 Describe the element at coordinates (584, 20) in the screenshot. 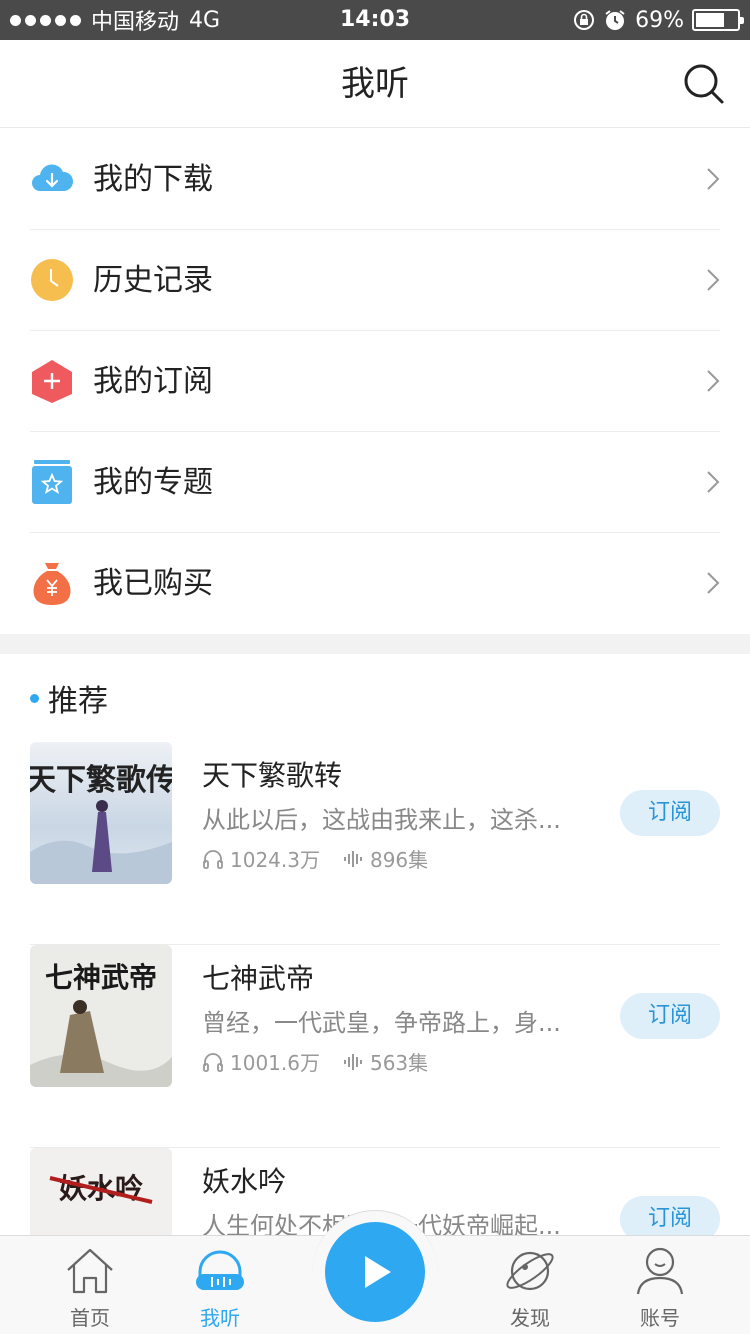

I see `rotation-lock-icon` at that location.